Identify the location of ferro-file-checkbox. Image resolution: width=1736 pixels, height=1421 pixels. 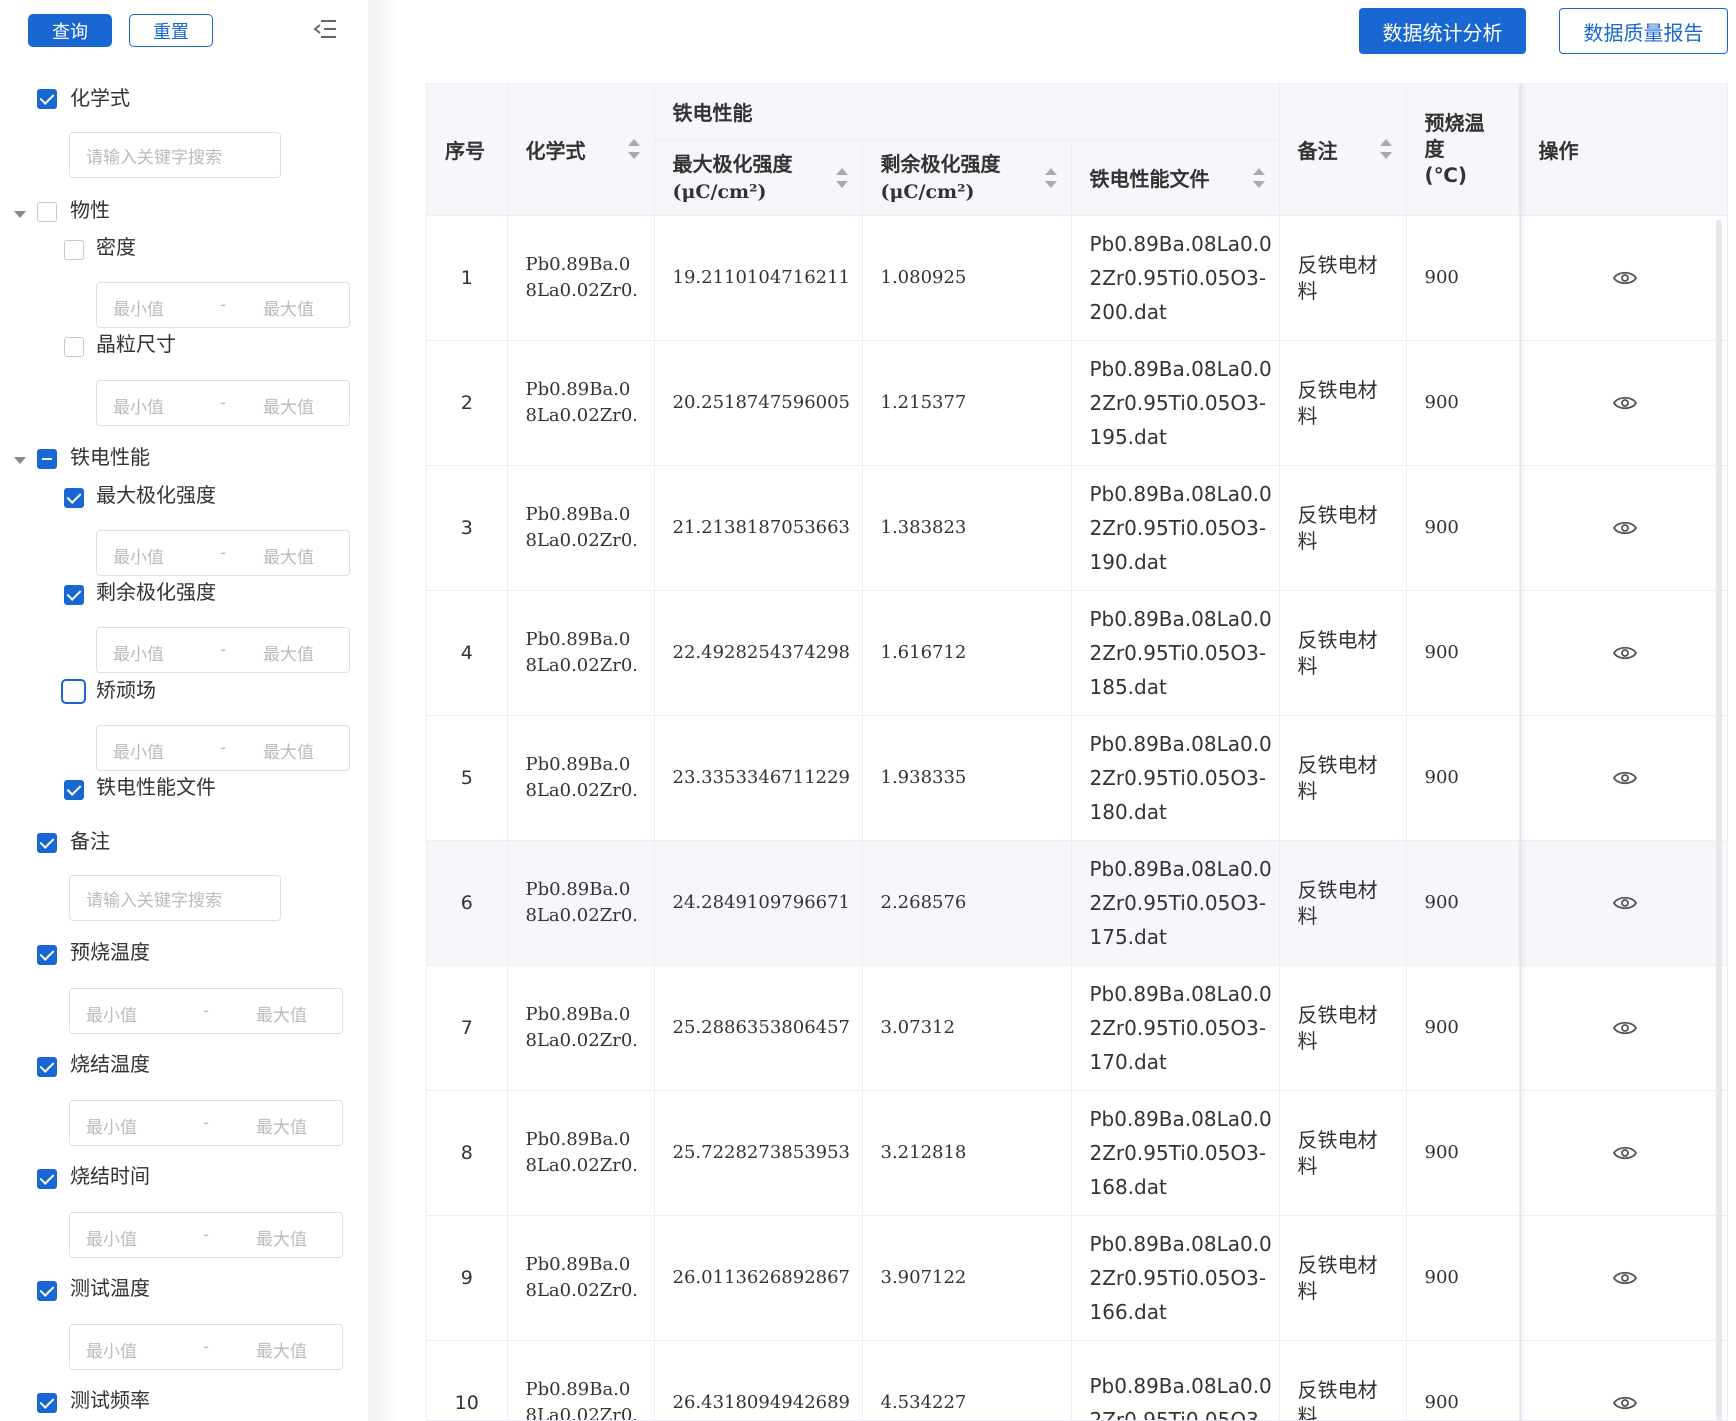
(74, 790).